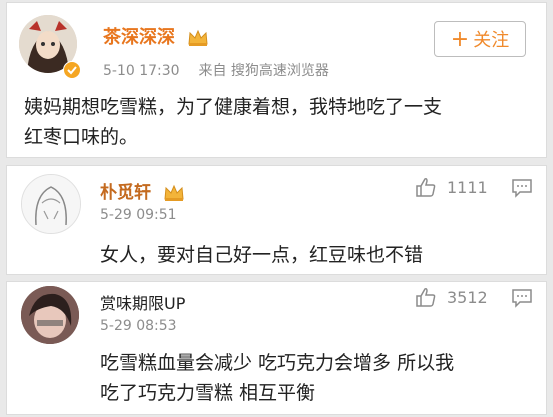 This screenshot has height=417, width=553. What do you see at coordinates (277, 363) in the screenshot?
I see `comment-line-1: 吃雪糕血量会减少 吃巧克力会增多 所以我` at bounding box center [277, 363].